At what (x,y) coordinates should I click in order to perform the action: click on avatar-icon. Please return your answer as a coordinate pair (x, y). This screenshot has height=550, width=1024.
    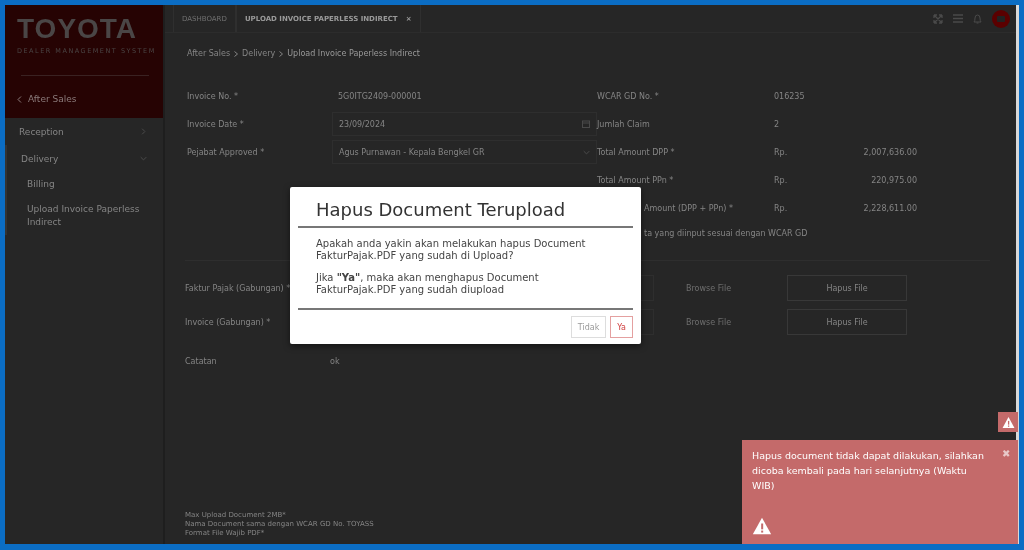
    Looking at the image, I should click on (1001, 18).